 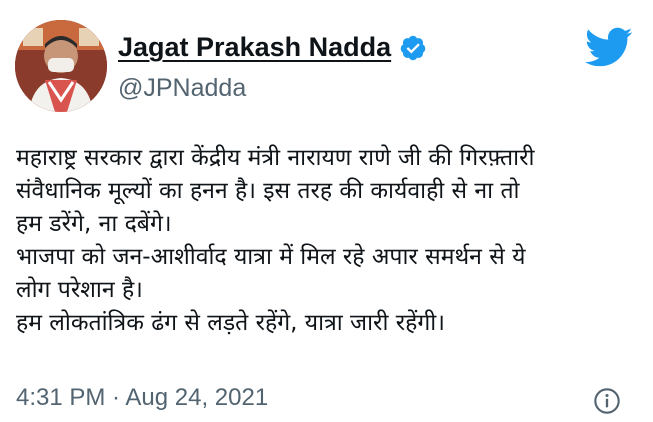 I want to click on avatar-image, so click(x=61, y=66).